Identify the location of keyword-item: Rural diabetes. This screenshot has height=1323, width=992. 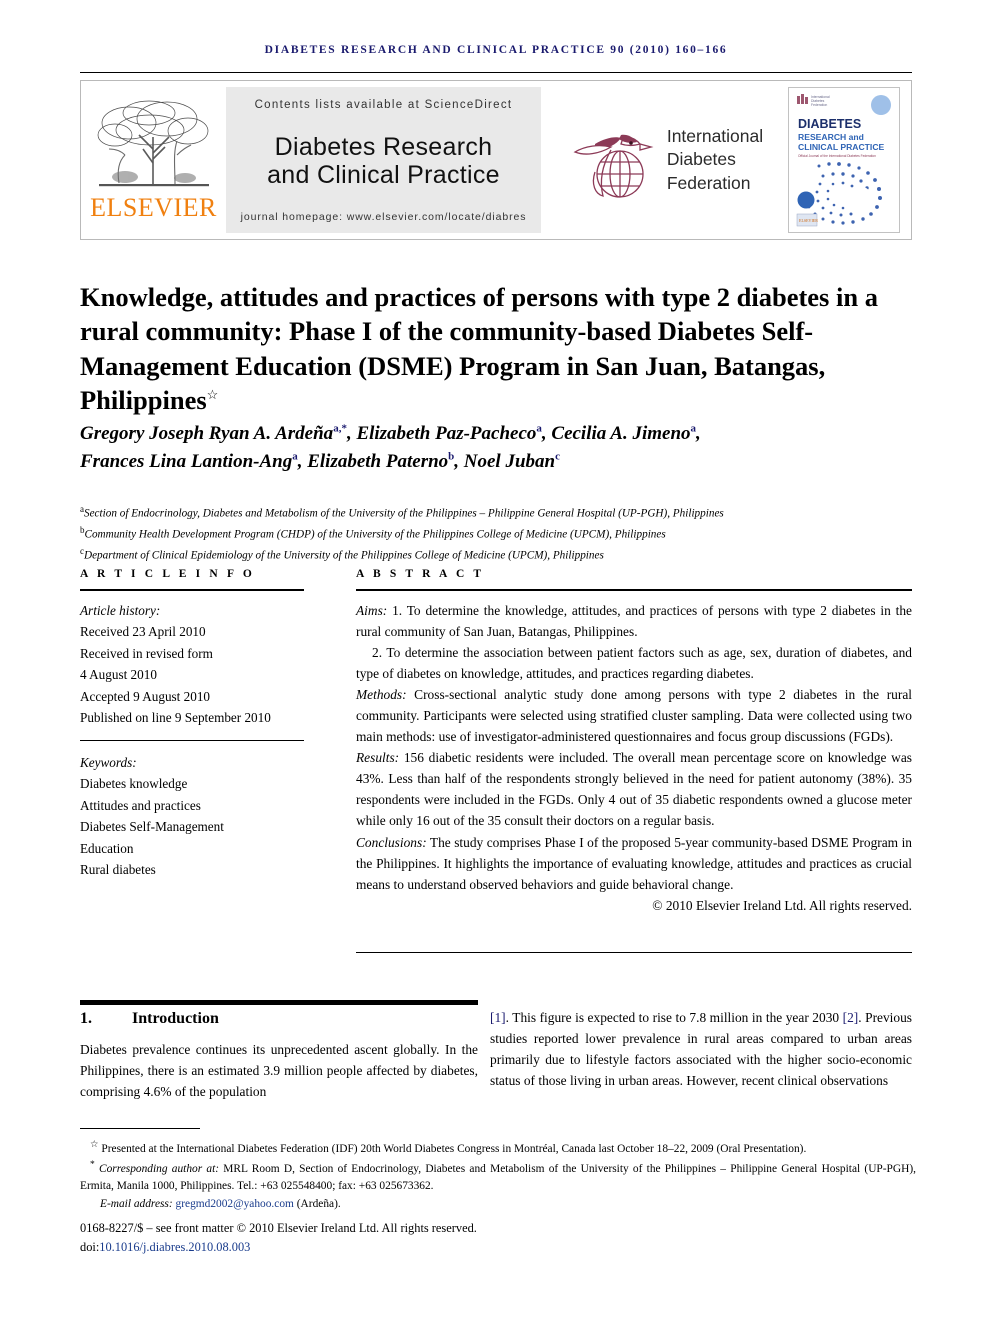
(195, 869).